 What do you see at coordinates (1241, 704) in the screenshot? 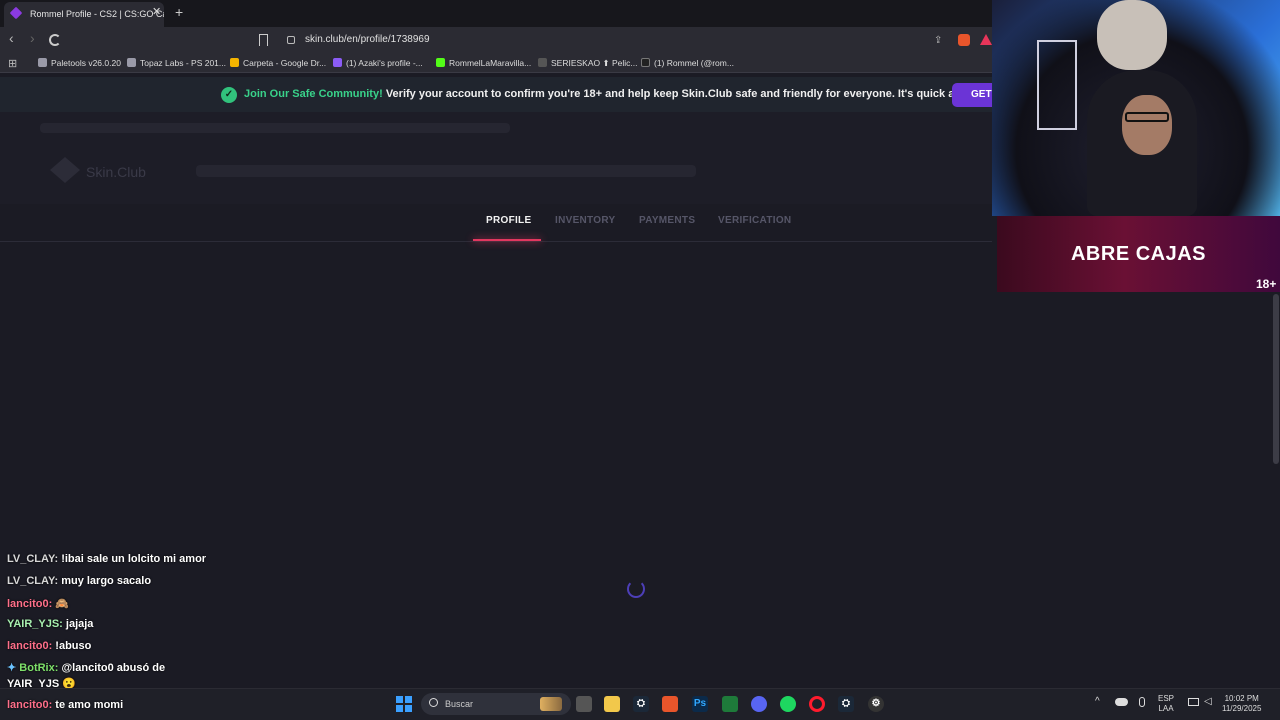
I see `clock: 10:02 PM 11/29/2025` at bounding box center [1241, 704].